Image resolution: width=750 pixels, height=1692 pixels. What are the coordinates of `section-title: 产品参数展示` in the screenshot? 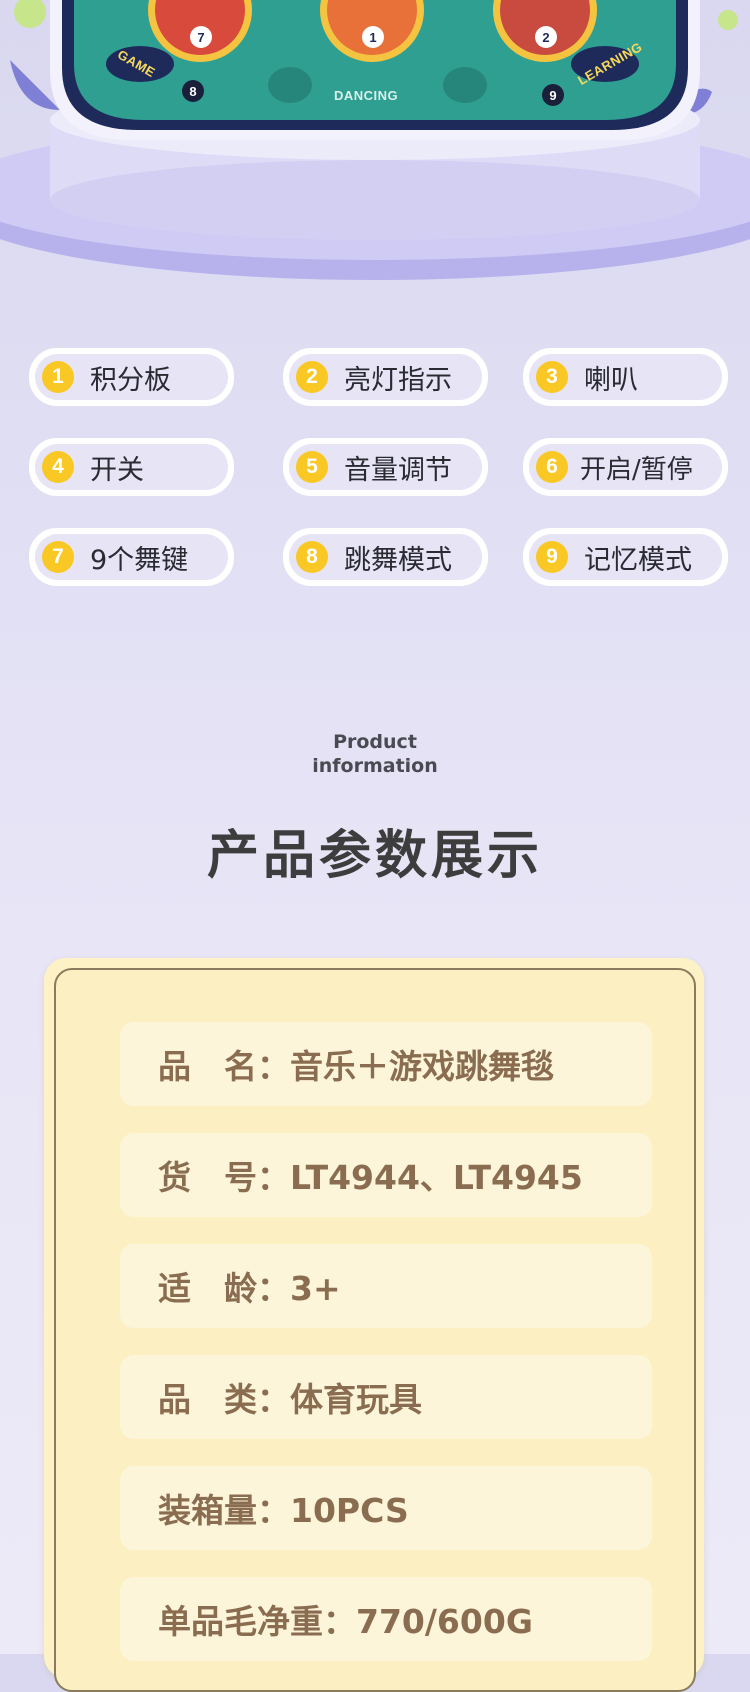 It's located at (374, 856).